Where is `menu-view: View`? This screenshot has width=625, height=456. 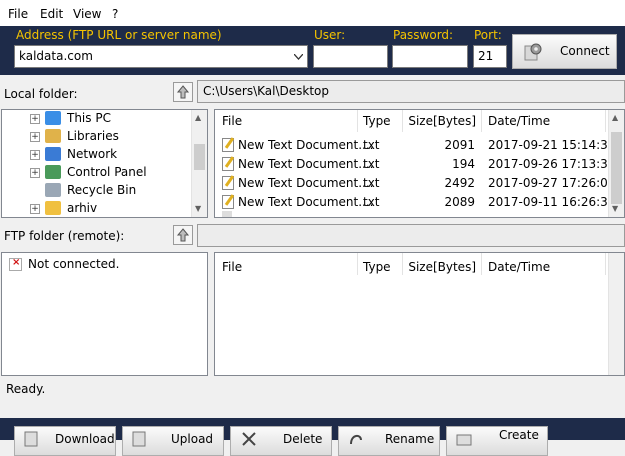
menu-view: View is located at coordinates (87, 14).